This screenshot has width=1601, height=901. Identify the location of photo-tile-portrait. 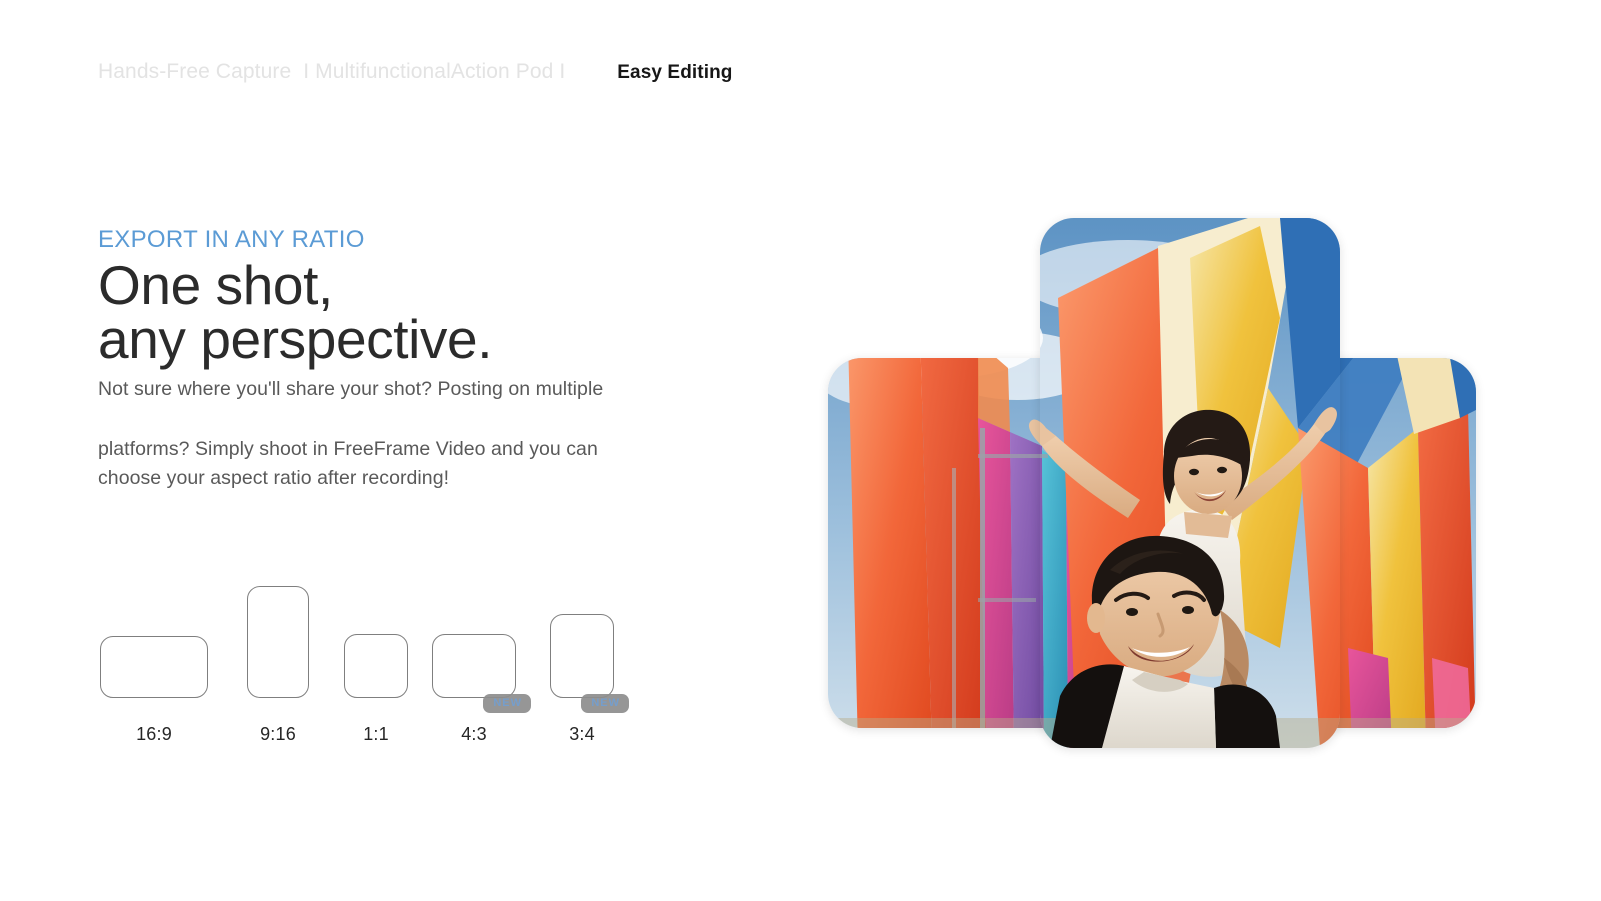
(1190, 483).